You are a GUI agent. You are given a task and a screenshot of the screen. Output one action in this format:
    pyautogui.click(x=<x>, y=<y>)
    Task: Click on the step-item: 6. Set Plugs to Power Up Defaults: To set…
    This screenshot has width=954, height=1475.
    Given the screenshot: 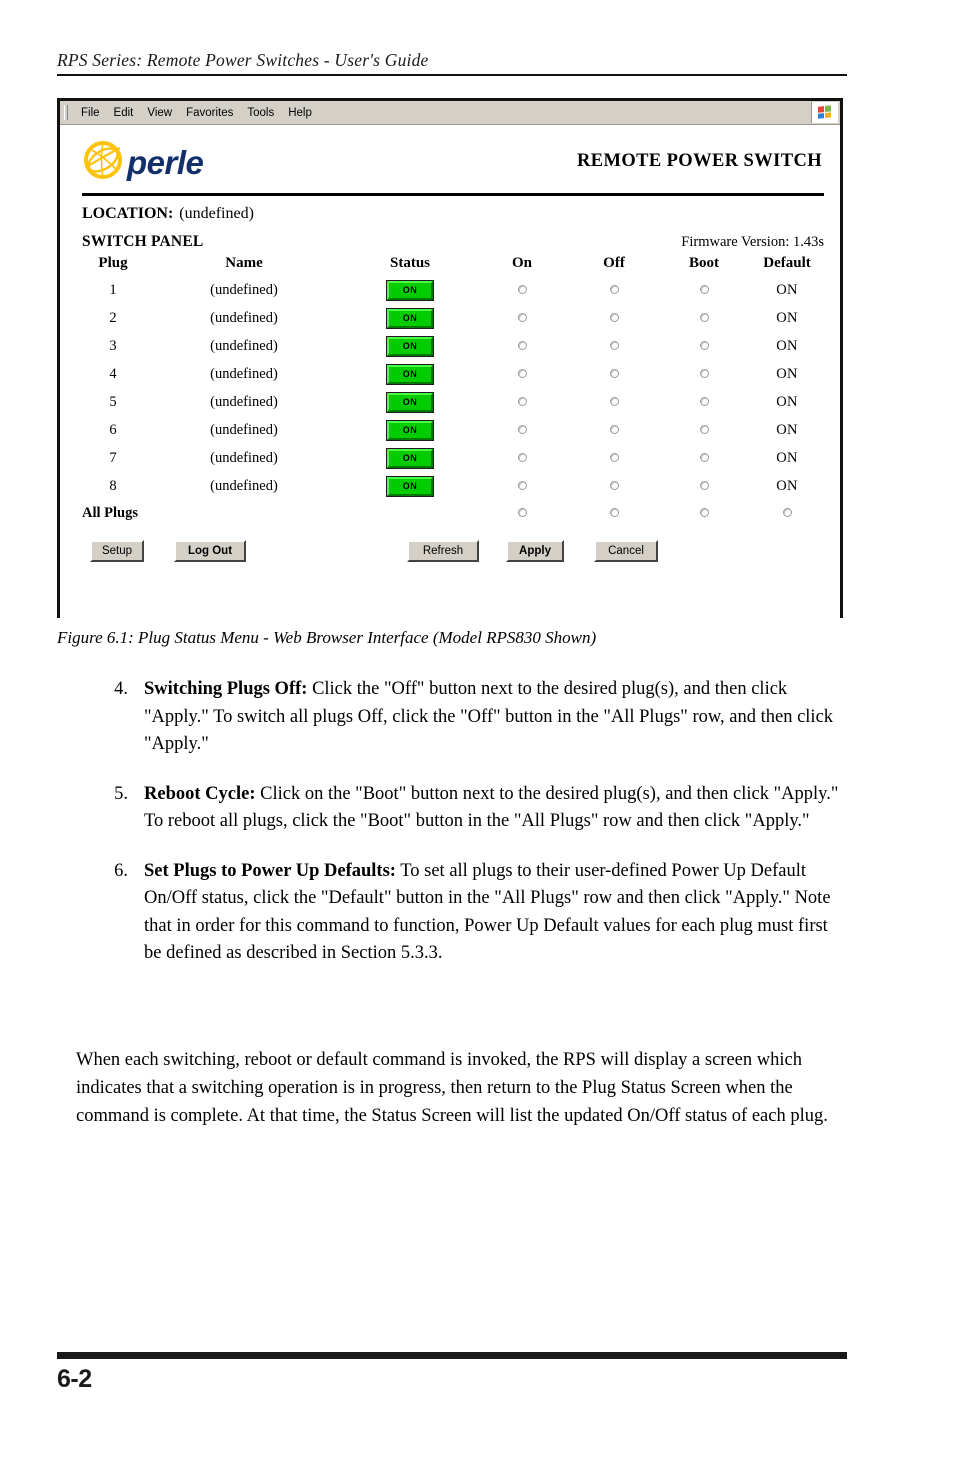 What is the action you would take?
    pyautogui.click(x=473, y=913)
    